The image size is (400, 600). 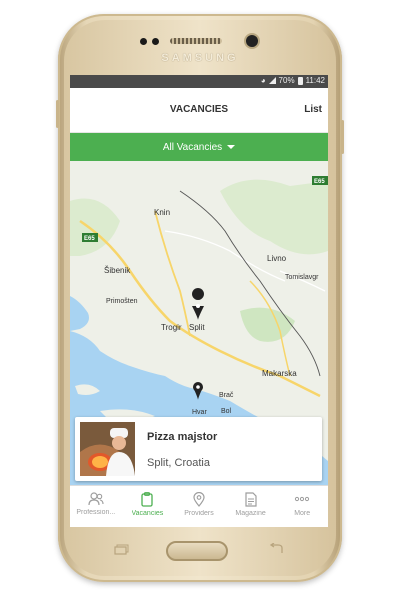 I want to click on nav-label: Magazine, so click(x=250, y=513).